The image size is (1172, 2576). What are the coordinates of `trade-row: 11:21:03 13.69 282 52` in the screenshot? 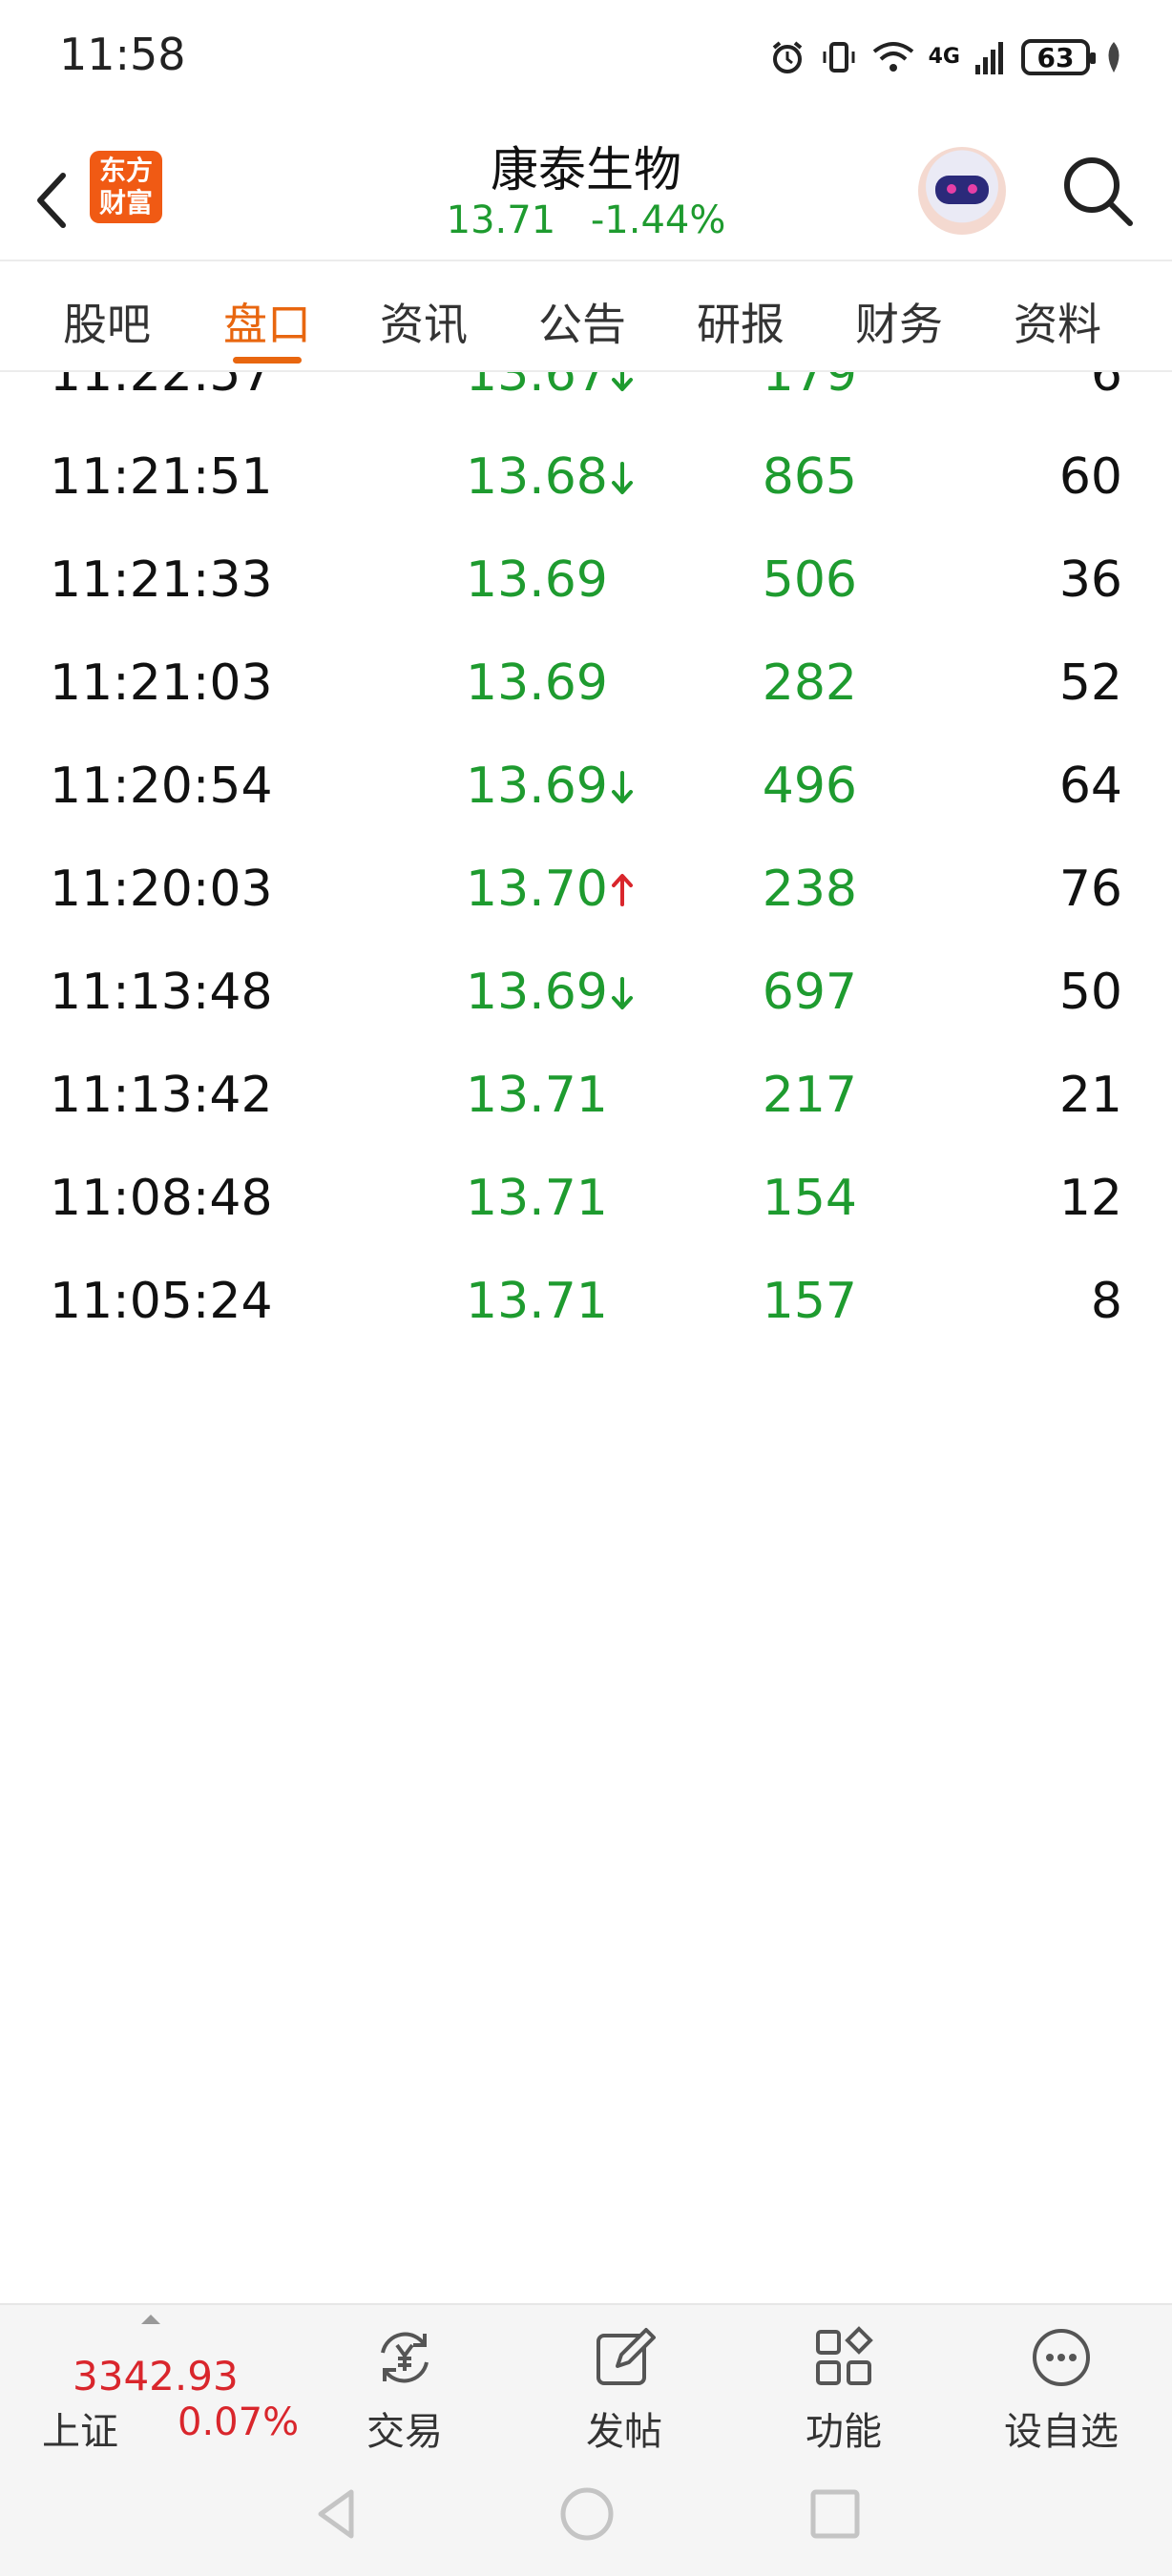 It's located at (586, 679).